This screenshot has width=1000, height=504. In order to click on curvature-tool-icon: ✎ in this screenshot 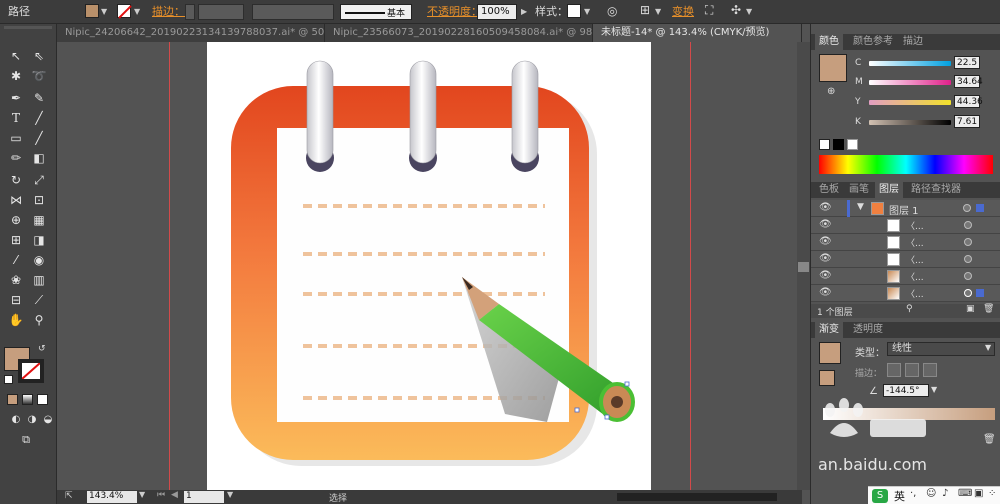, I will do `click(39, 98)`.